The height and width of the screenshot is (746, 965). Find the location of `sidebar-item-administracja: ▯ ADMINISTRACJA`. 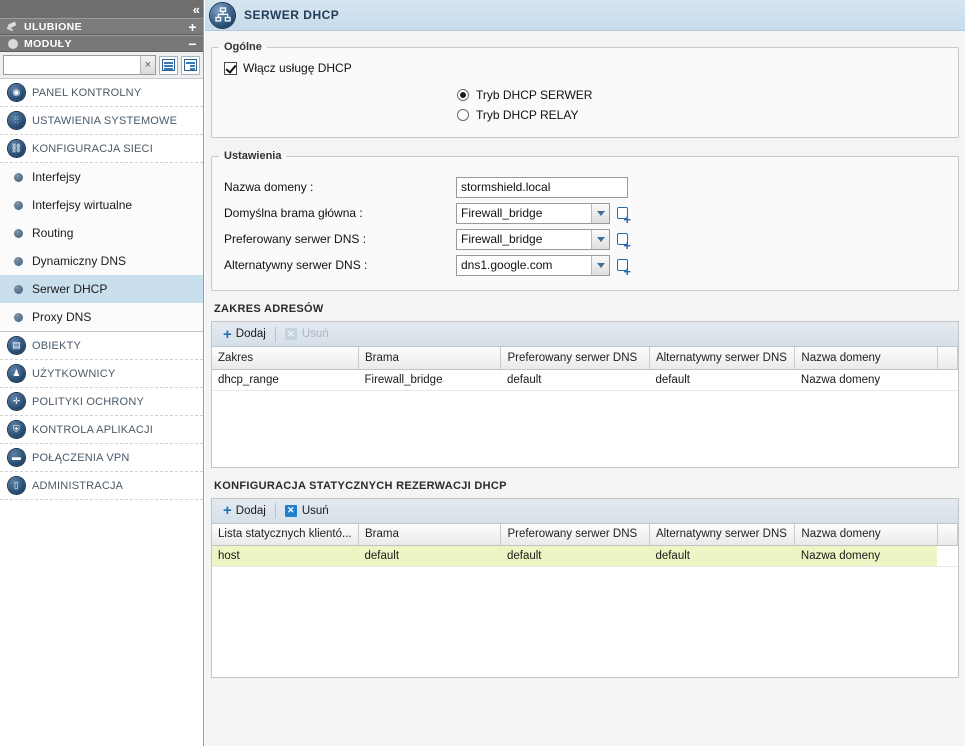

sidebar-item-administracja: ▯ ADMINISTRACJA is located at coordinates (101, 486).